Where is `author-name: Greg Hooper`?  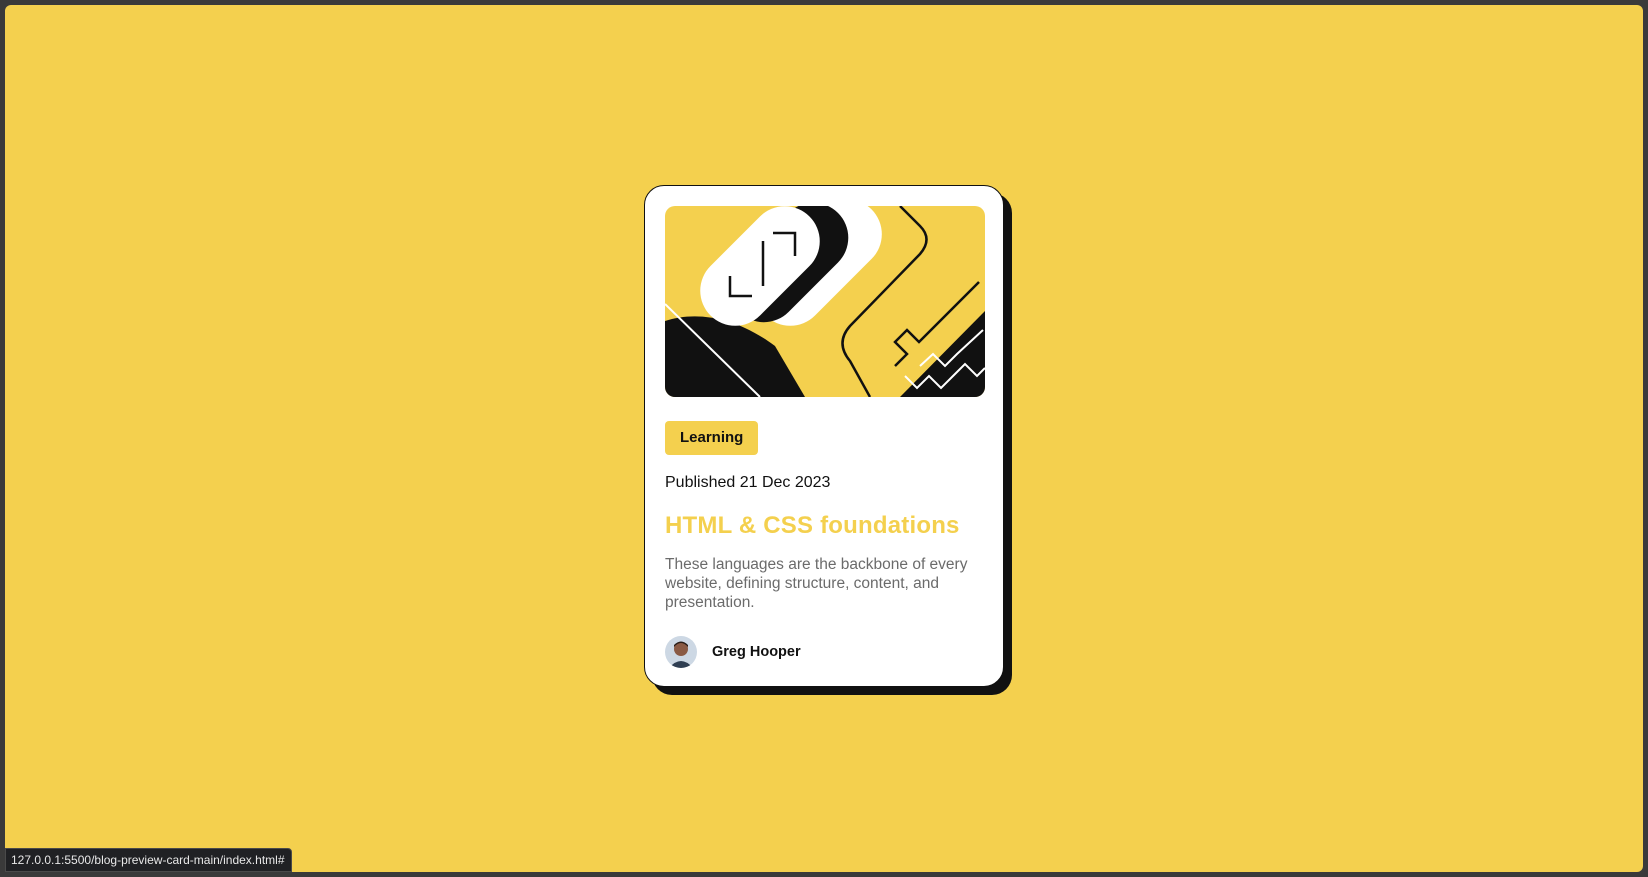 author-name: Greg Hooper is located at coordinates (756, 652).